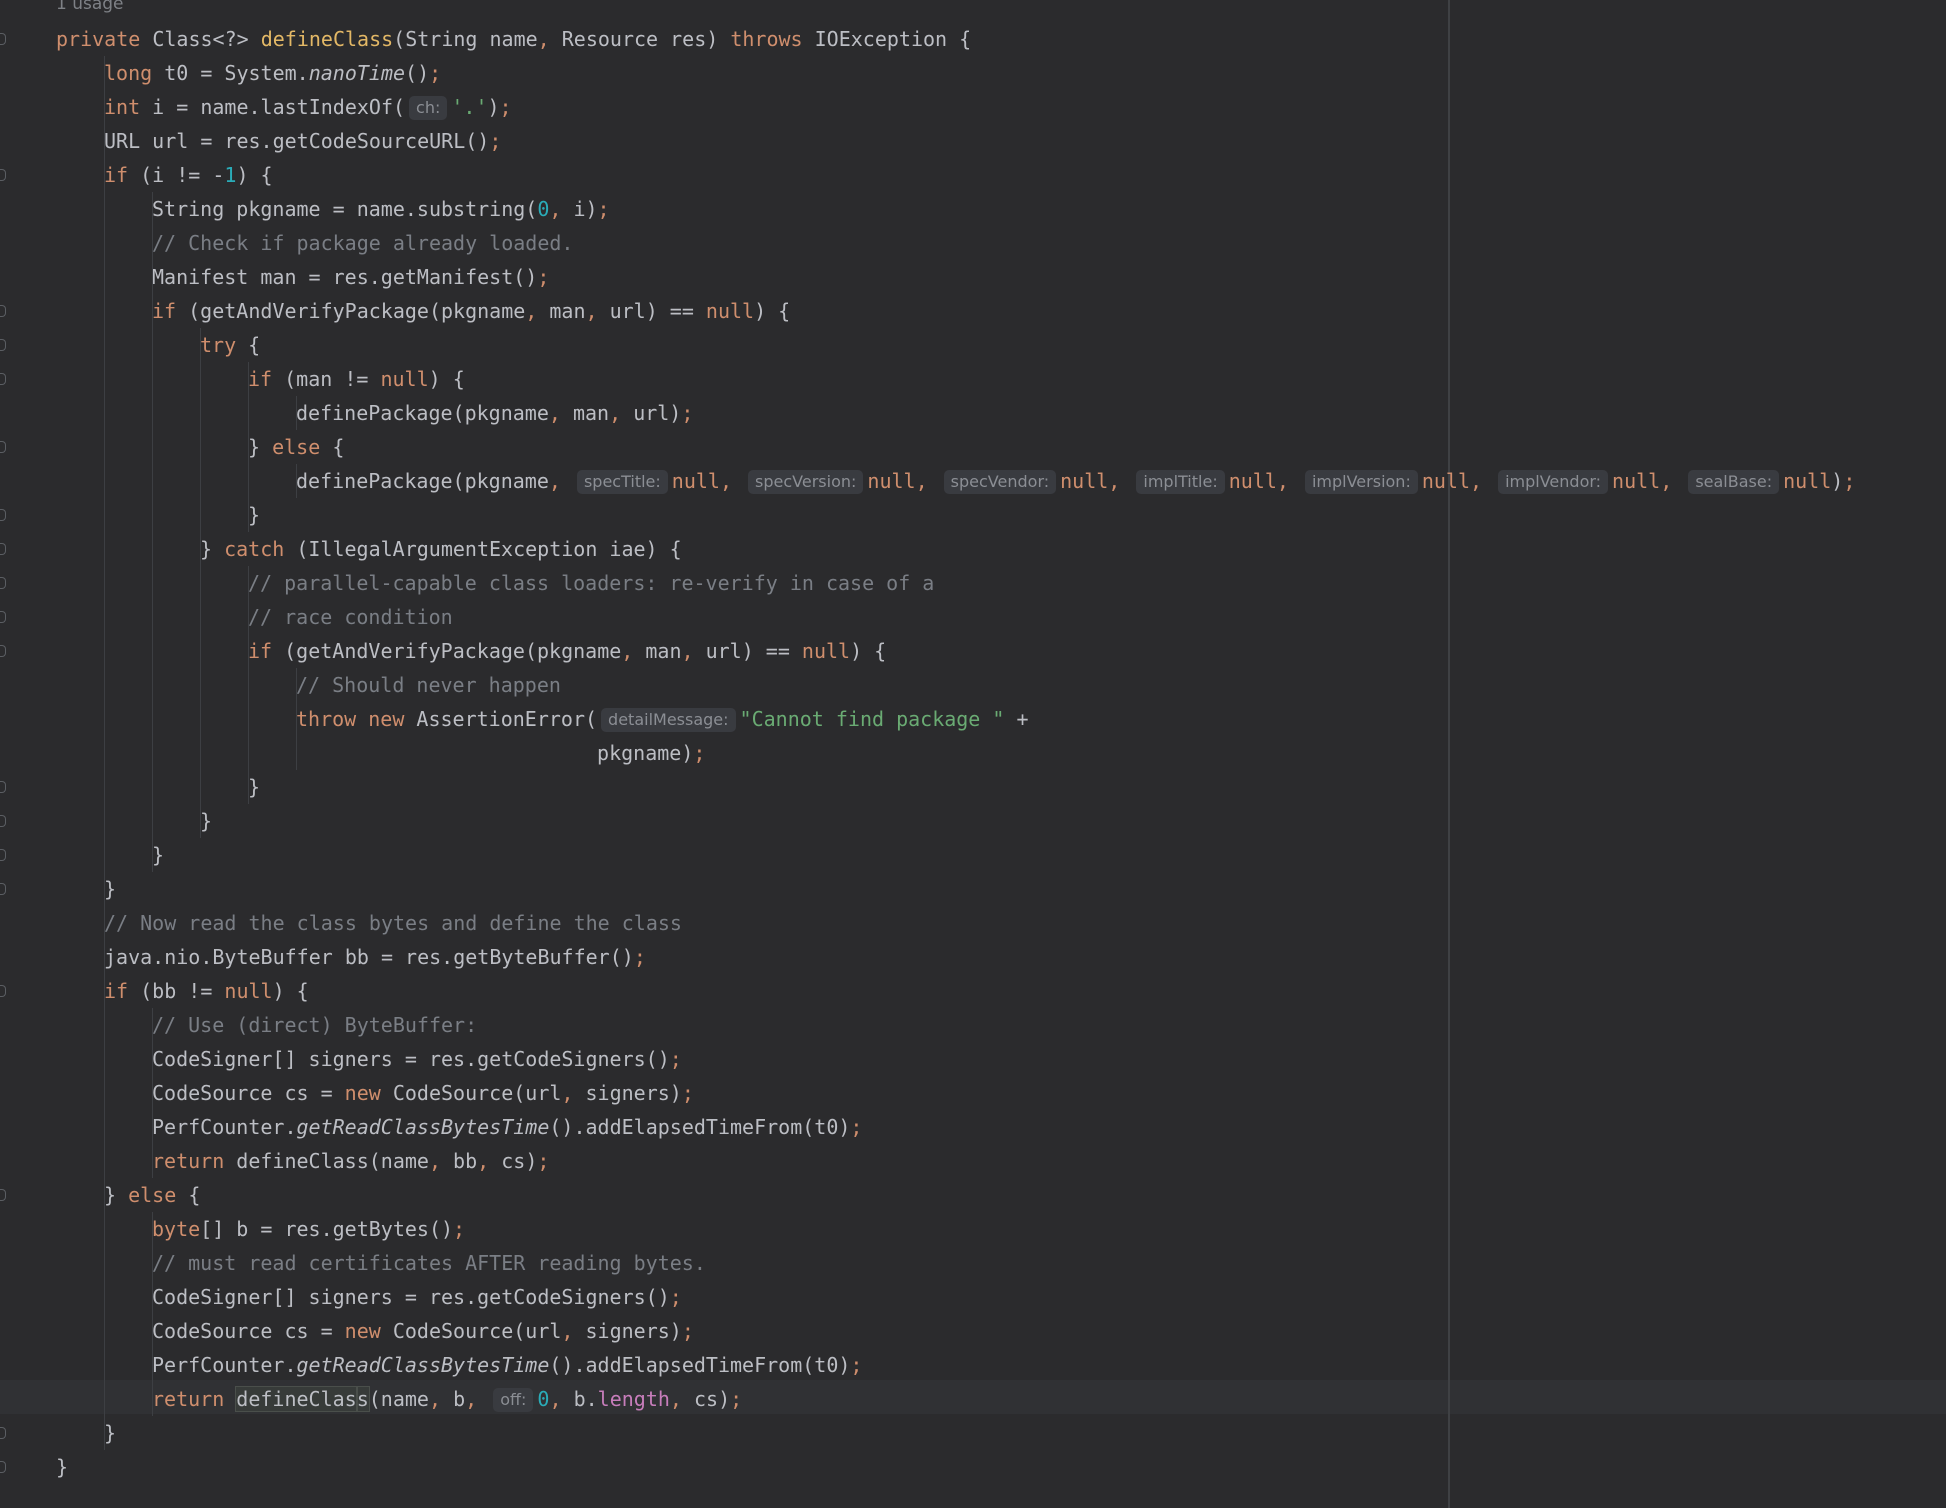 The width and height of the screenshot is (1946, 1508). I want to click on code-line: } catch (IllegalArgumentException iae) {, so click(955, 549).